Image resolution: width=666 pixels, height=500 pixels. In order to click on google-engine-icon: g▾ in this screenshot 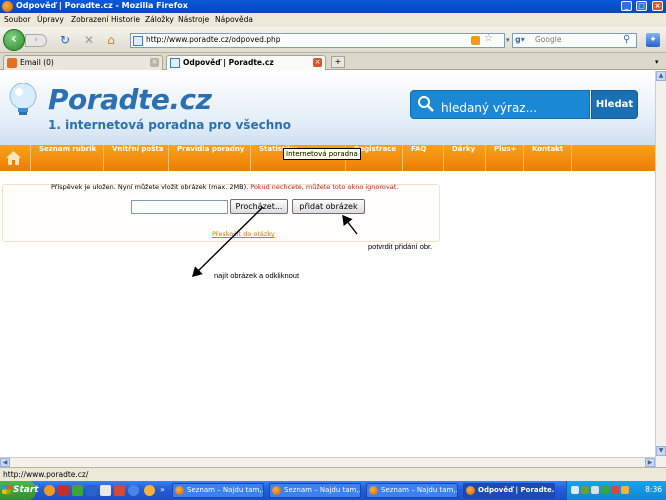, I will do `click(523, 40)`.